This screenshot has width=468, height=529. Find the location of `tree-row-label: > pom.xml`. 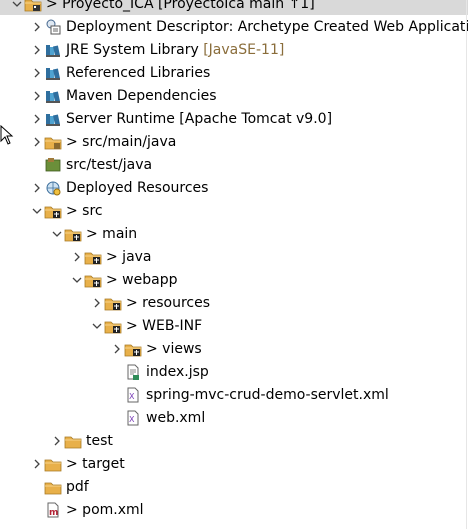

tree-row-label: > pom.xml is located at coordinates (105, 510).